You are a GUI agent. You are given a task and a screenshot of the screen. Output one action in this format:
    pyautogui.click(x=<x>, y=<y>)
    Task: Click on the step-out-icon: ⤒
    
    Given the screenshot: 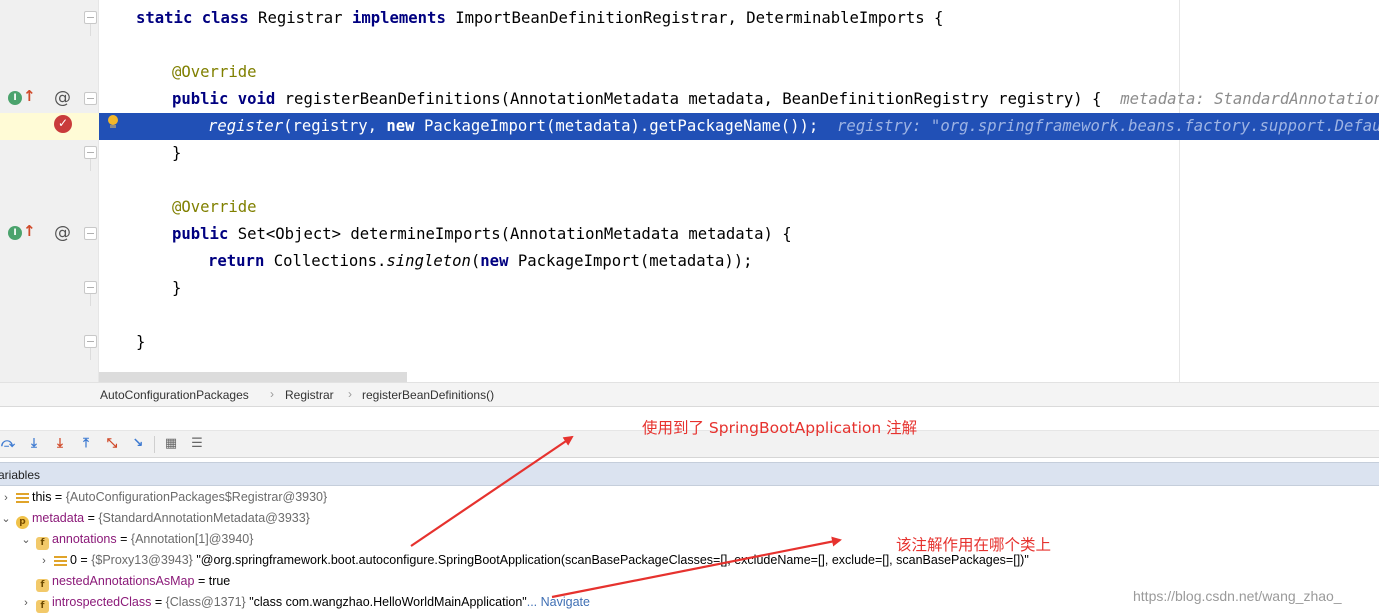 What is the action you would take?
    pyautogui.click(x=86, y=444)
    